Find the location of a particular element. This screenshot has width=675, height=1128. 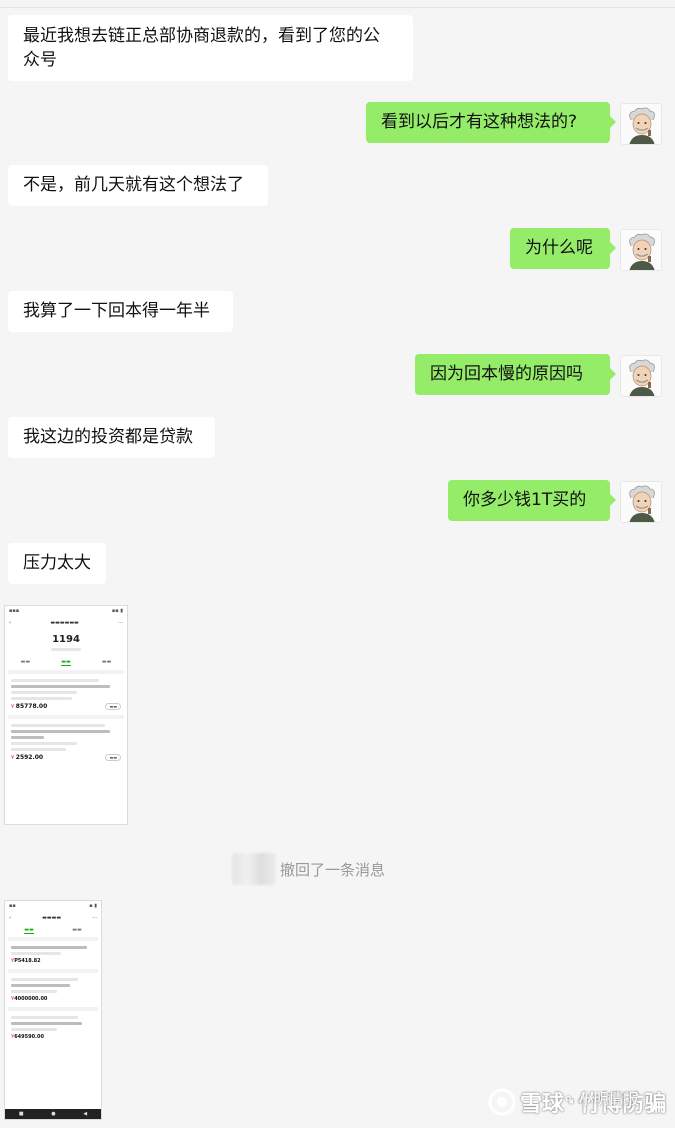

phone-nav-bar: ‹ ▬▬▬▬▬▬ ··· is located at coordinates (66, 623).